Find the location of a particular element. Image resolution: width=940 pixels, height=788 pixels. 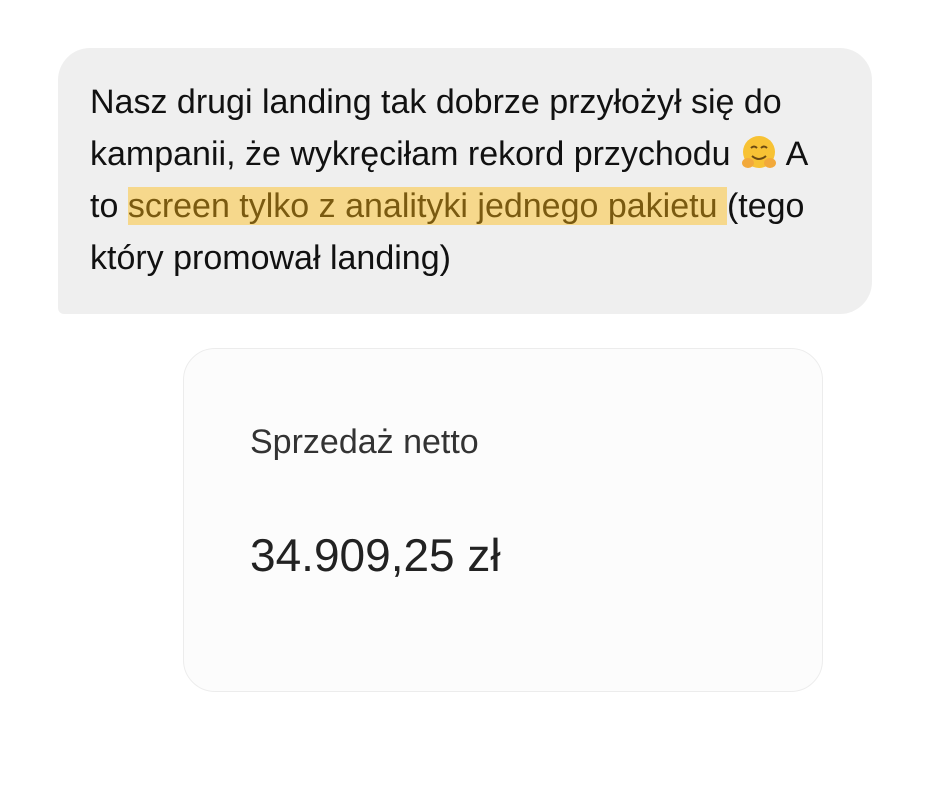

card-label: Sprzedaż netto is located at coordinates (365, 442).